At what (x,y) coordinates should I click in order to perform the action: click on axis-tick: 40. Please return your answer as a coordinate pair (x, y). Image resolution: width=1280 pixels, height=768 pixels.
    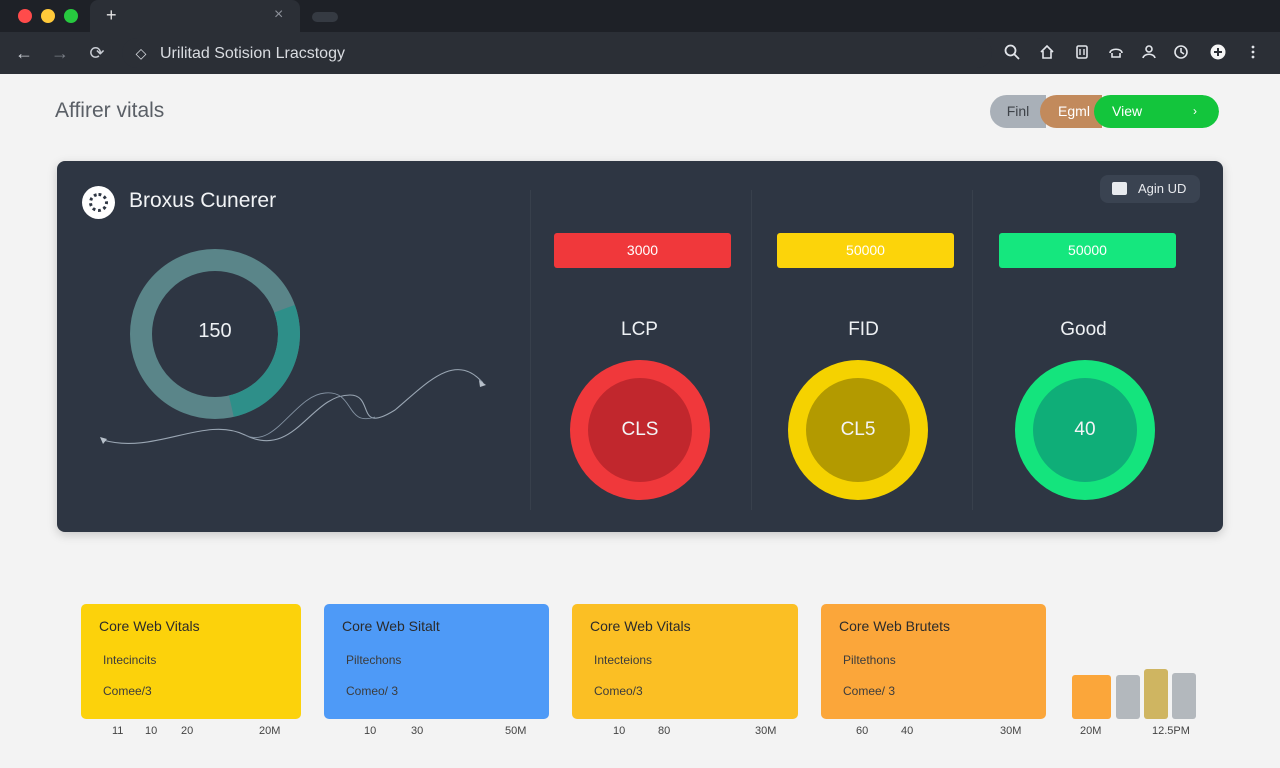
    Looking at the image, I should click on (907, 731).